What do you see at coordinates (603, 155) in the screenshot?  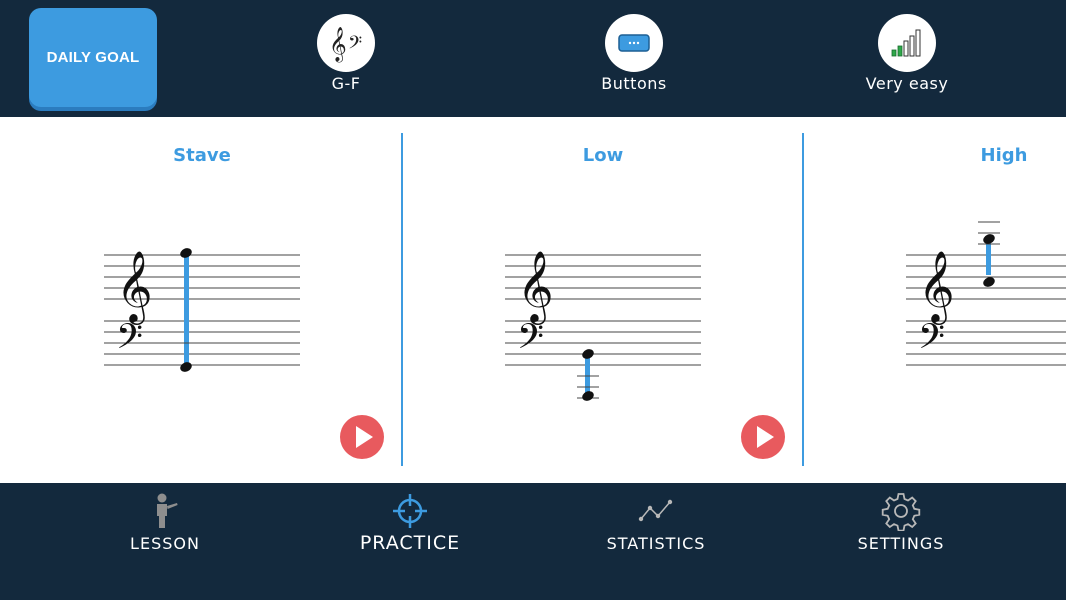 I see `panel-title-low: Low` at bounding box center [603, 155].